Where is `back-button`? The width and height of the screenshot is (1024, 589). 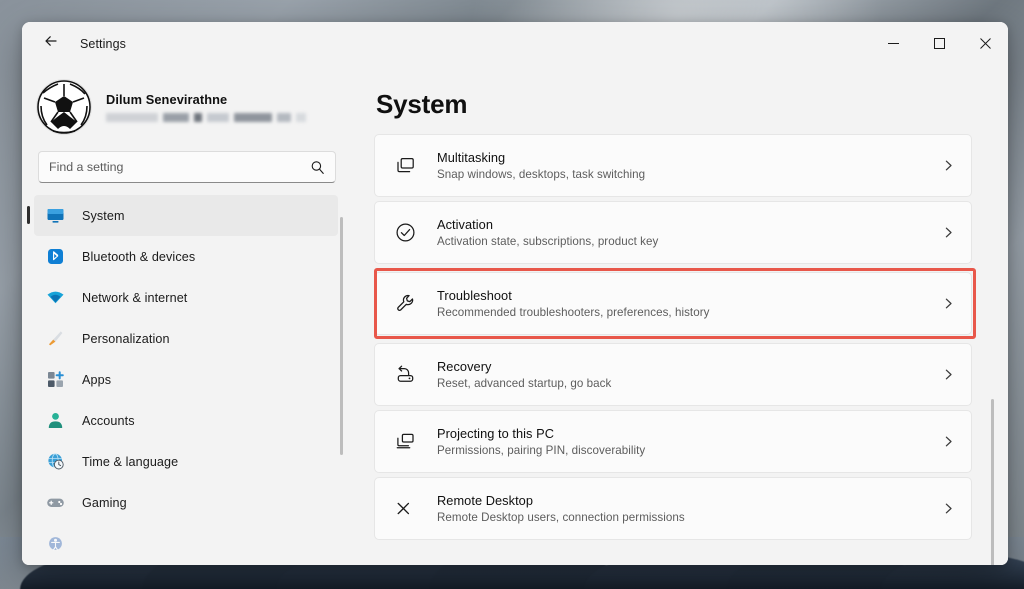
back-button is located at coordinates (51, 44).